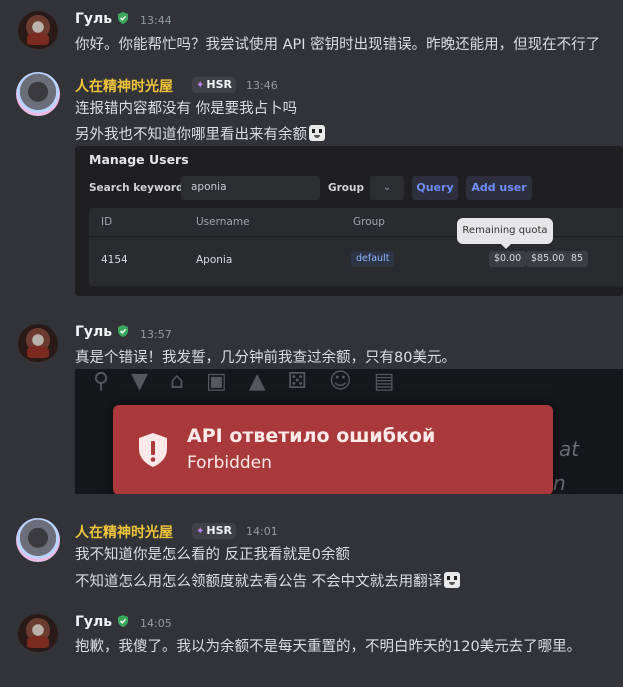 The height and width of the screenshot is (687, 623). I want to click on message-text: 抱歉，我傻了。我以为余额不是每天重置的，不明白昨天的120美元去了哪里。, so click(328, 647).